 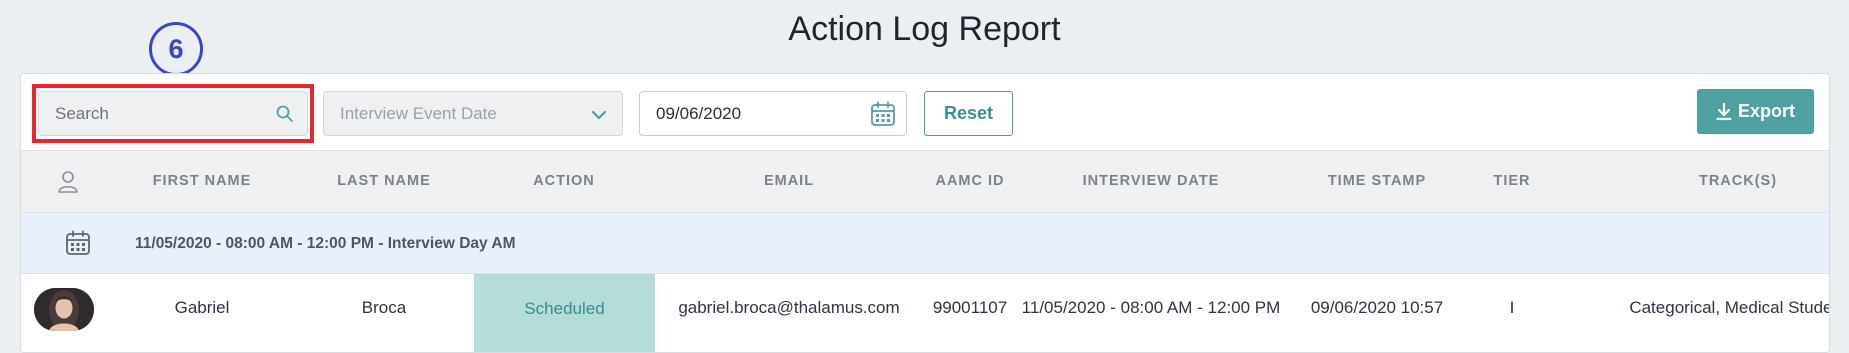 I want to click on step-number-badge: 6, so click(x=176, y=49).